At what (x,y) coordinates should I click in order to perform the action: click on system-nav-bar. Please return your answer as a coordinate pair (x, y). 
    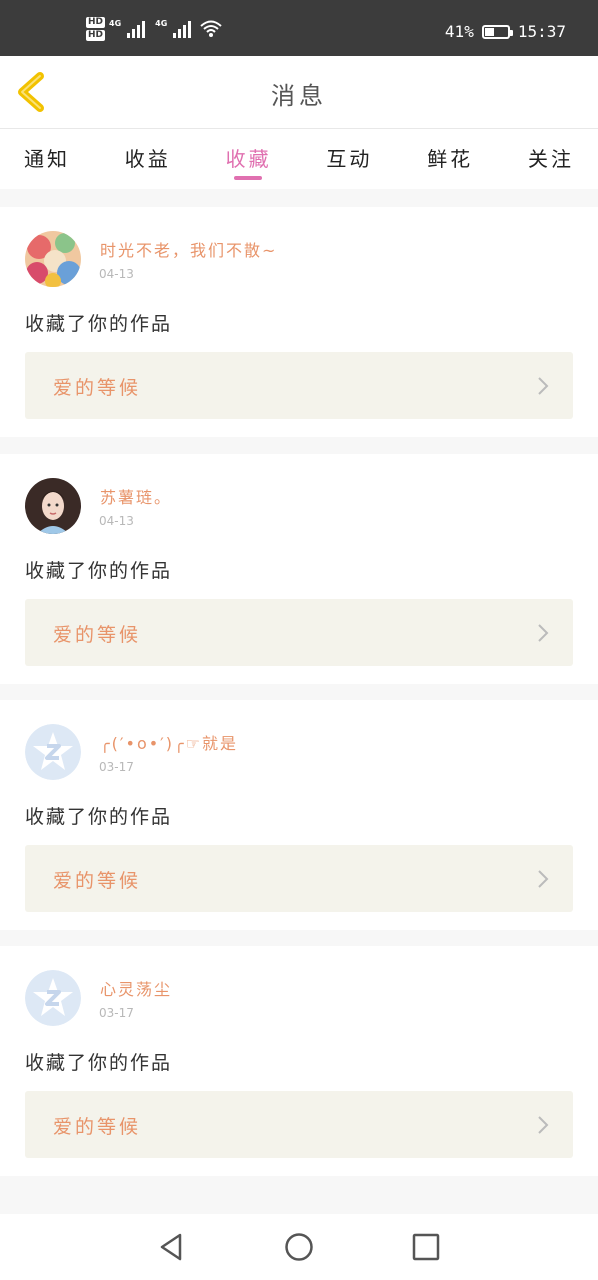
    Looking at the image, I should click on (299, 1247).